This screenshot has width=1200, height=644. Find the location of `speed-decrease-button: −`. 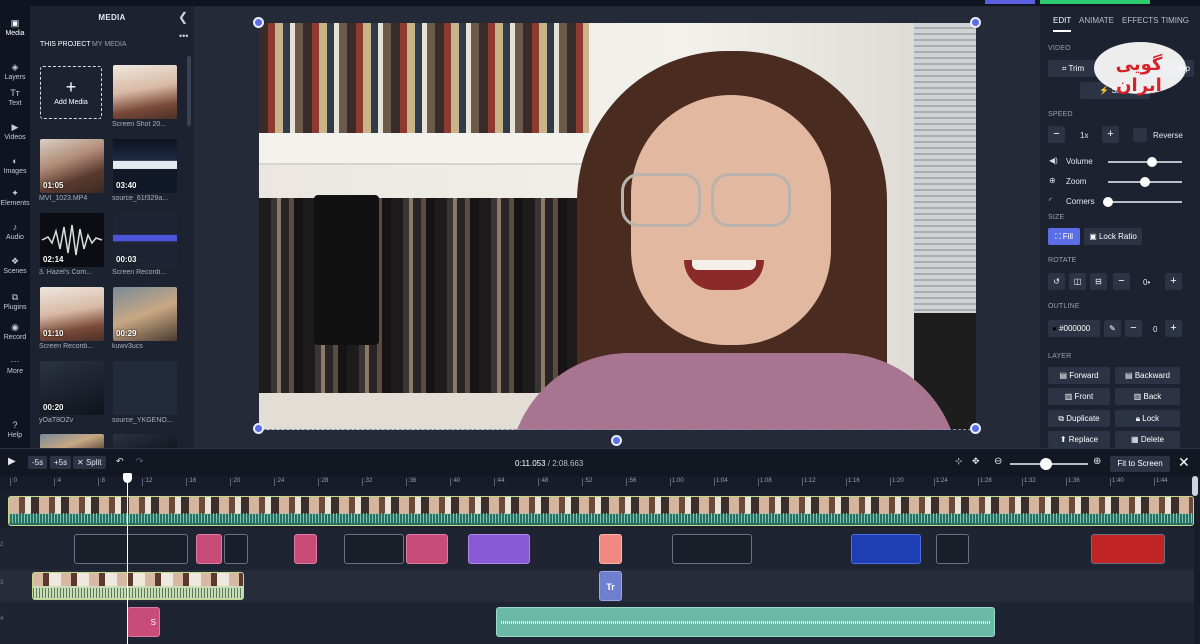

speed-decrease-button: − is located at coordinates (1056, 134).